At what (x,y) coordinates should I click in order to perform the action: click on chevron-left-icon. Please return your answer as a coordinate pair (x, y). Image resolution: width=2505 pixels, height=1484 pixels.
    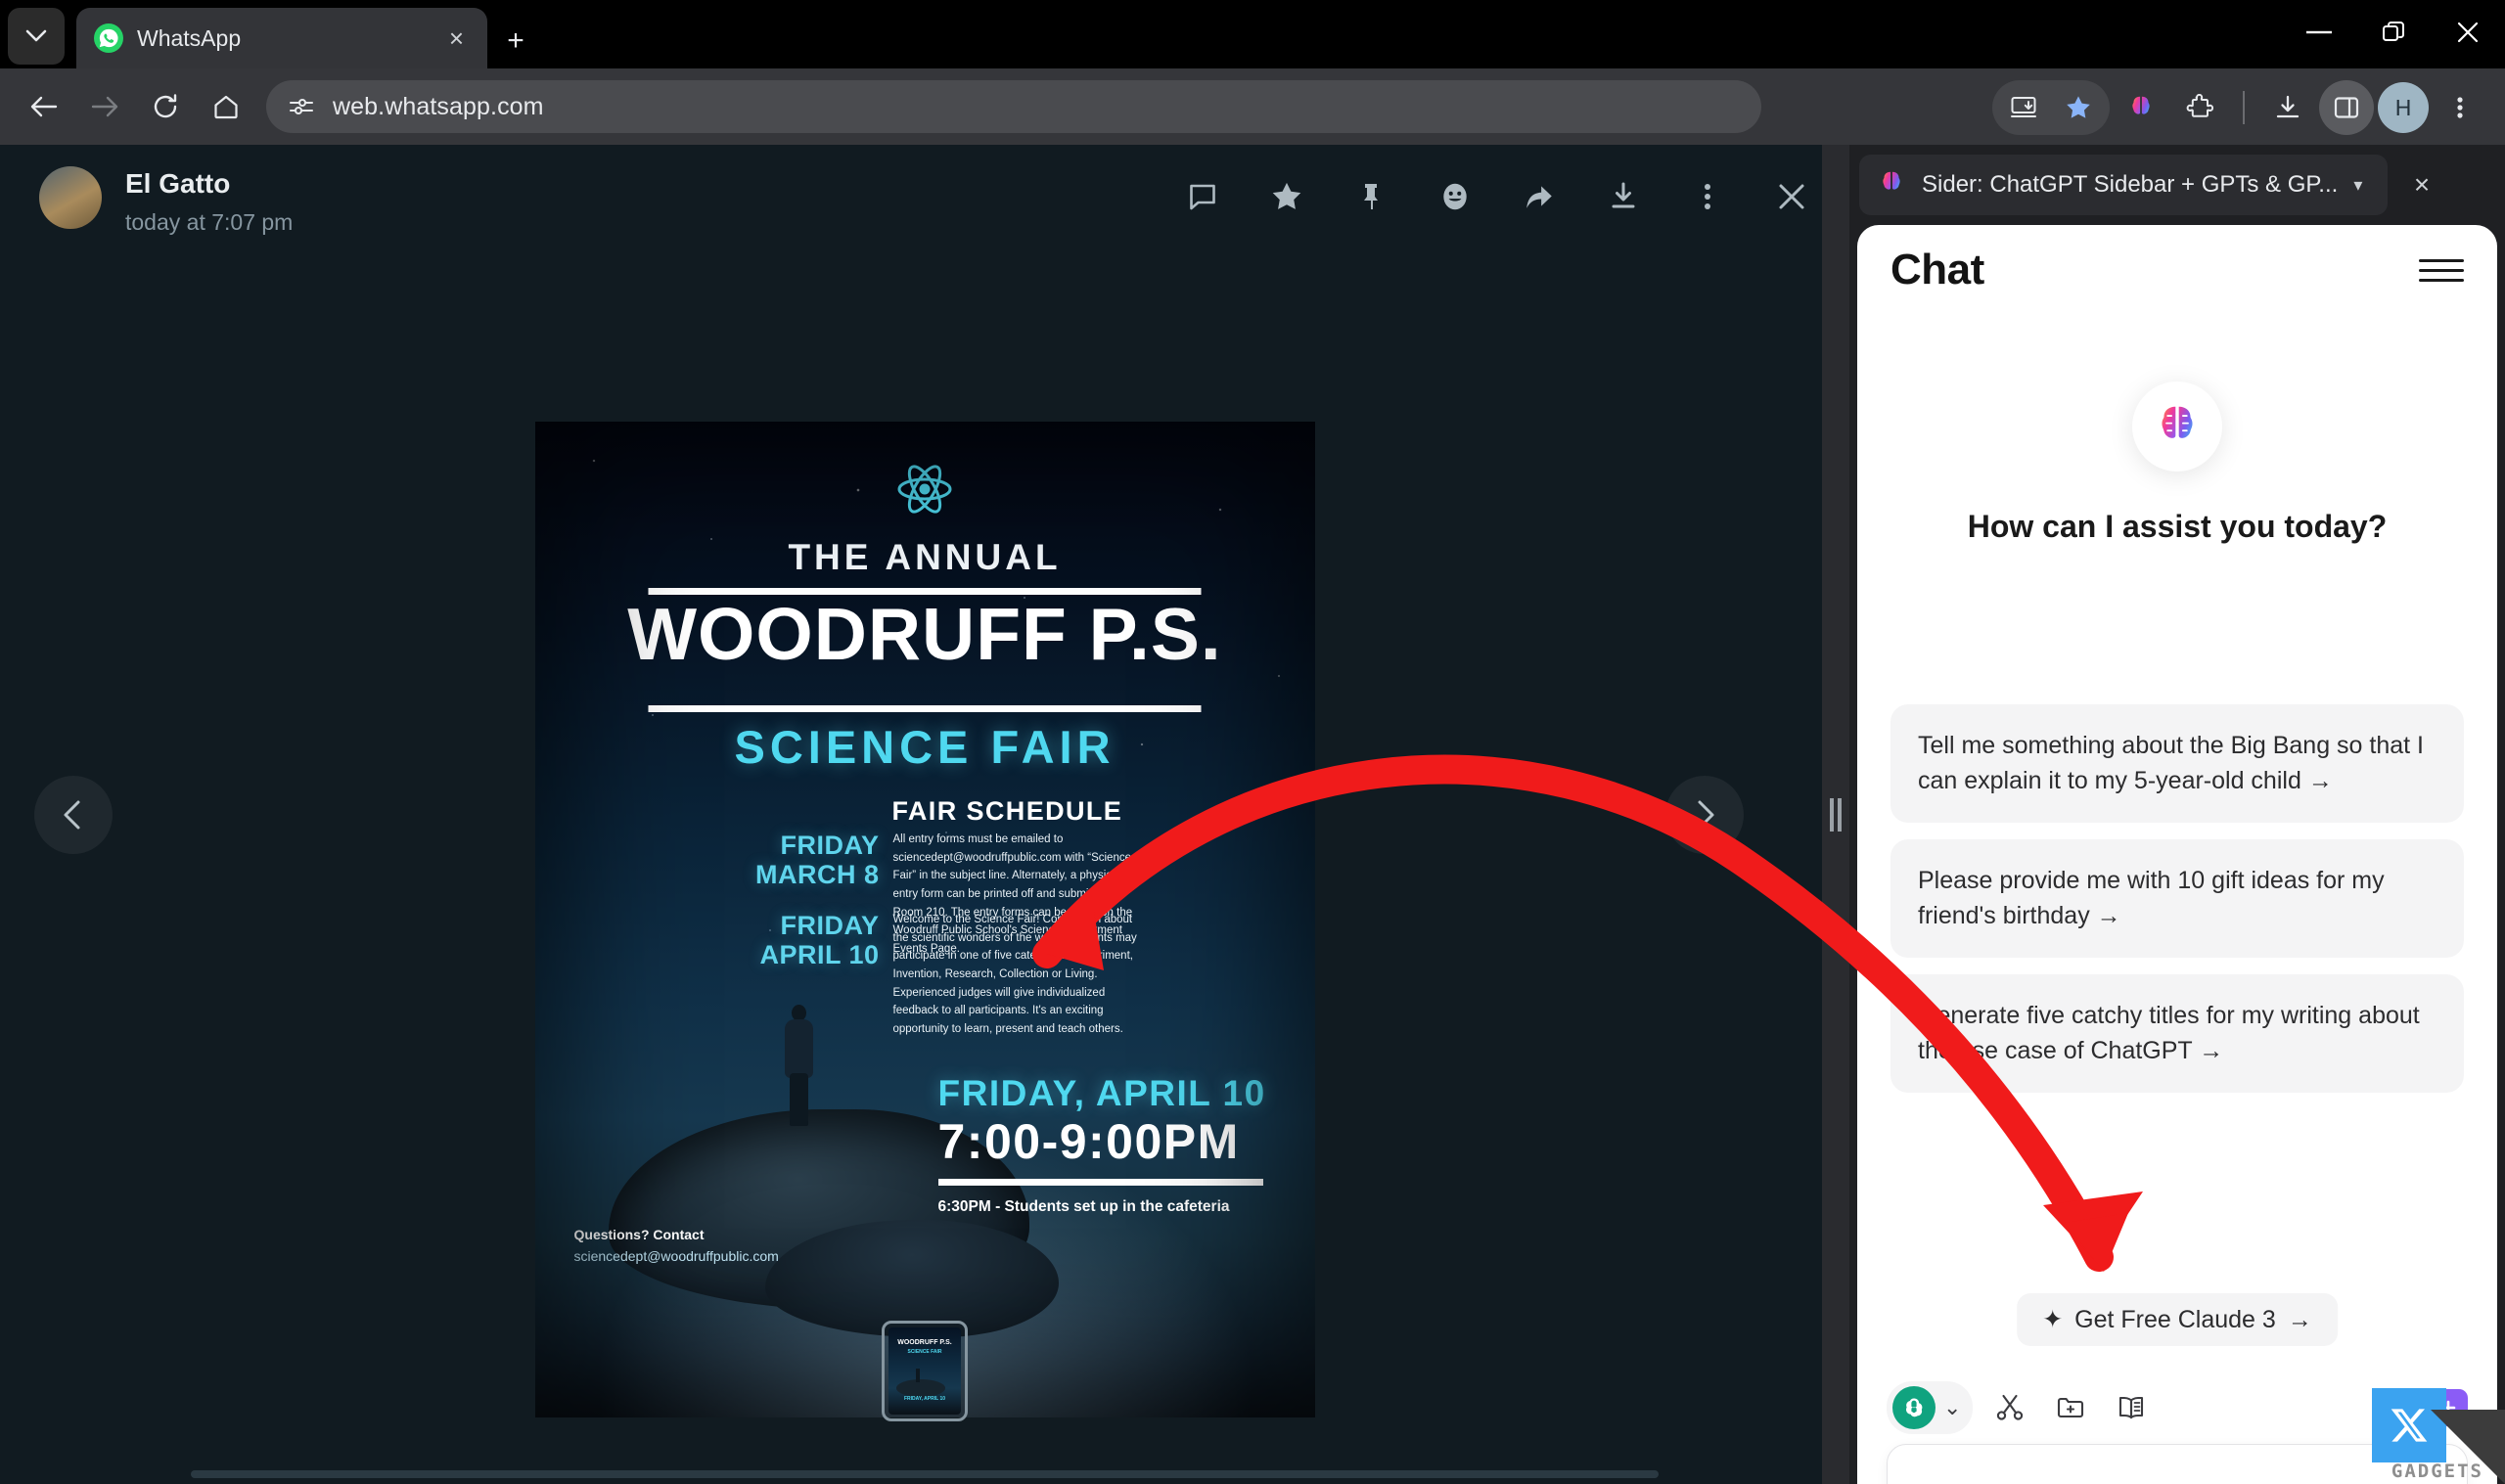
    Looking at the image, I should click on (72, 814).